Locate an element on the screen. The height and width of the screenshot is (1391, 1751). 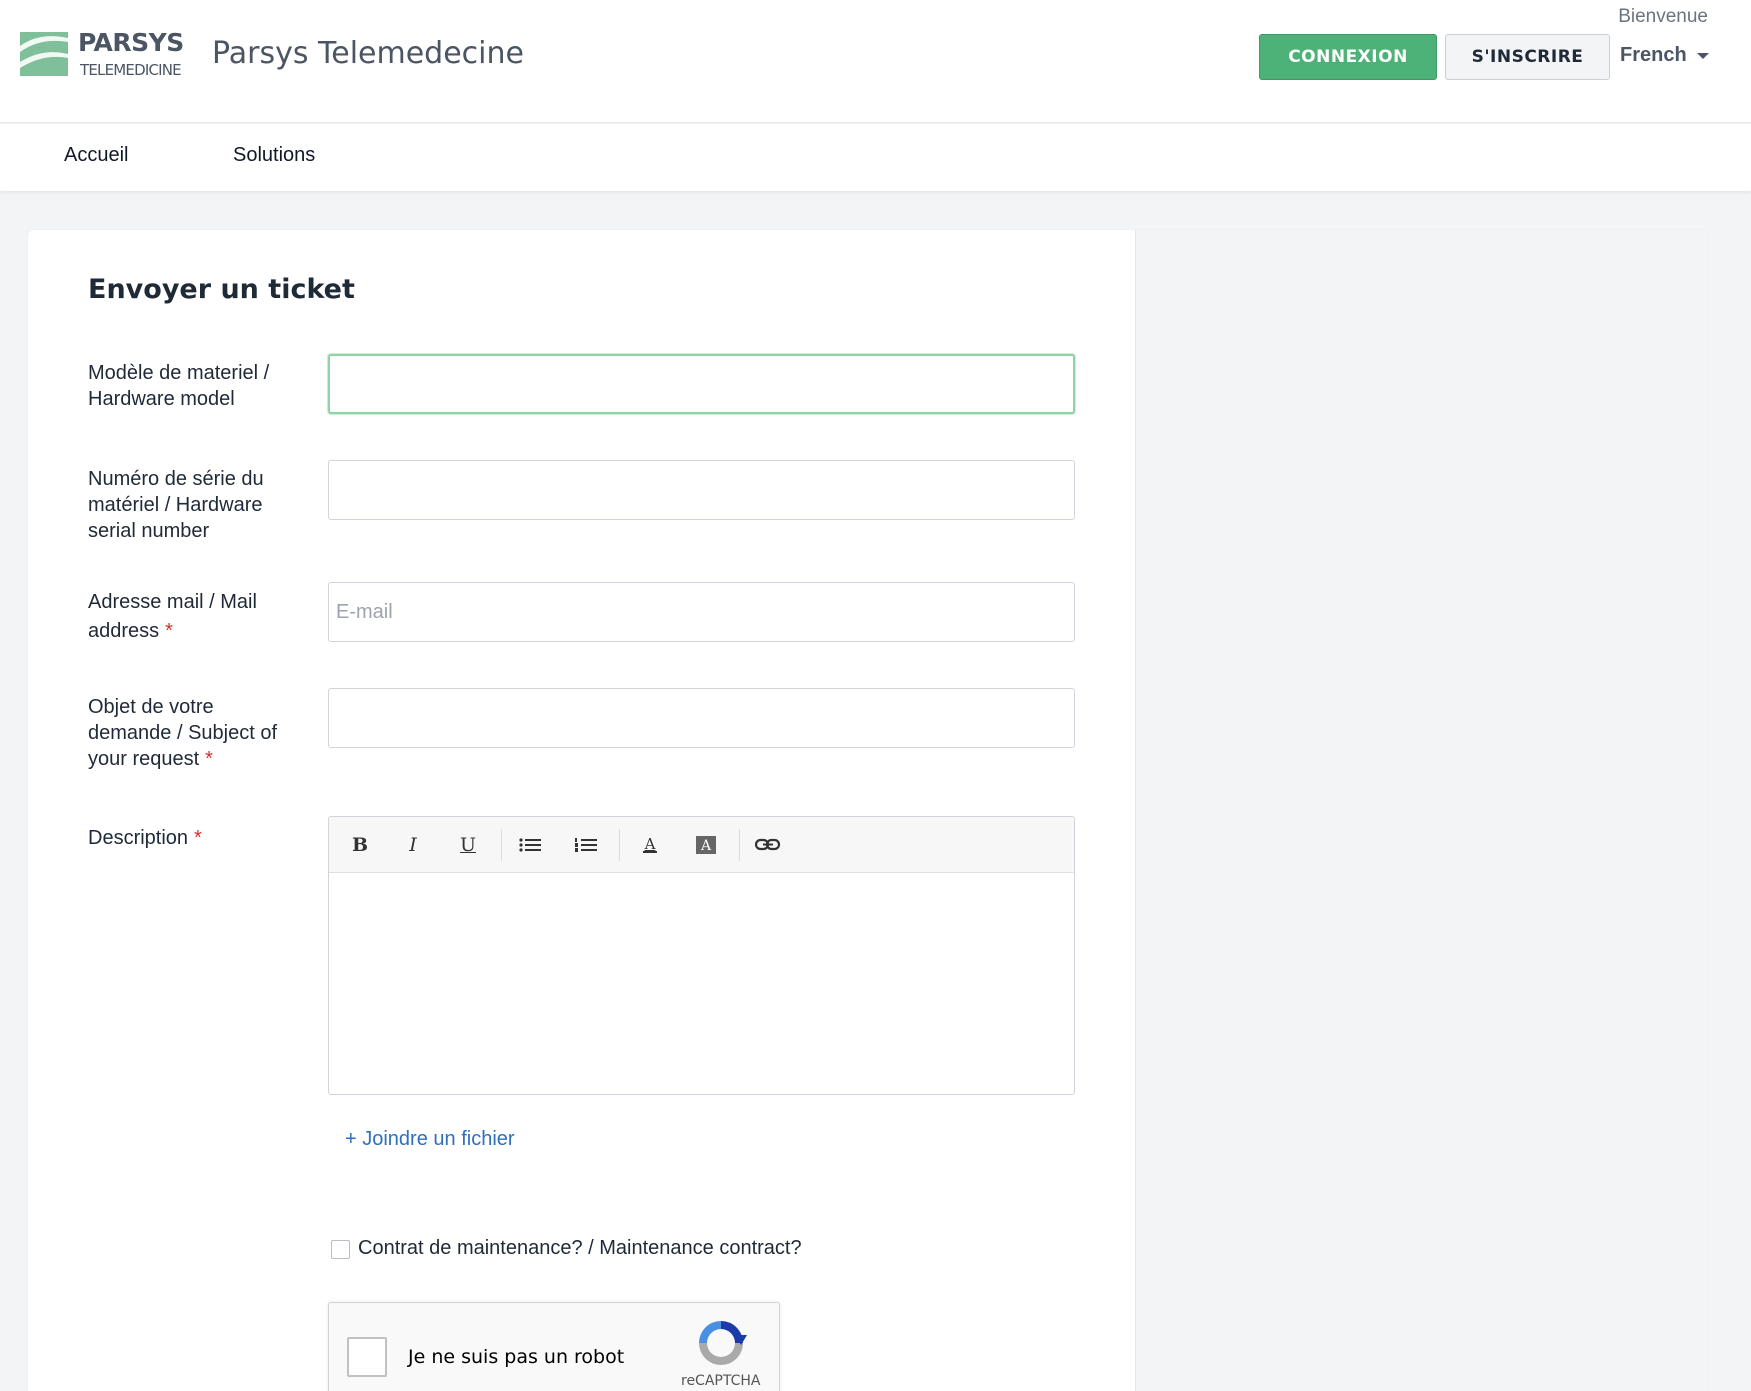
description-textarea is located at coordinates (701, 984).